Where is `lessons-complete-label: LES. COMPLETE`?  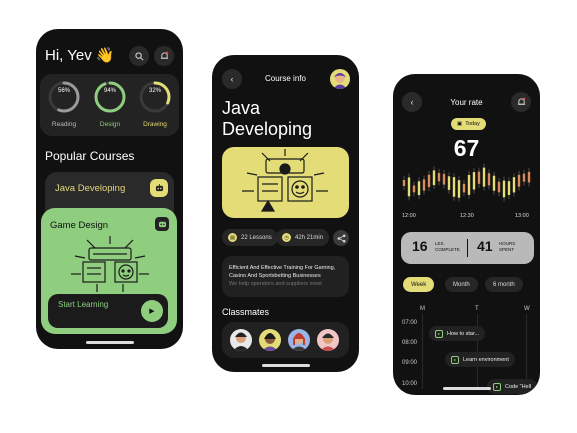 lessons-complete-label: LES. COMPLETE is located at coordinates (447, 246).